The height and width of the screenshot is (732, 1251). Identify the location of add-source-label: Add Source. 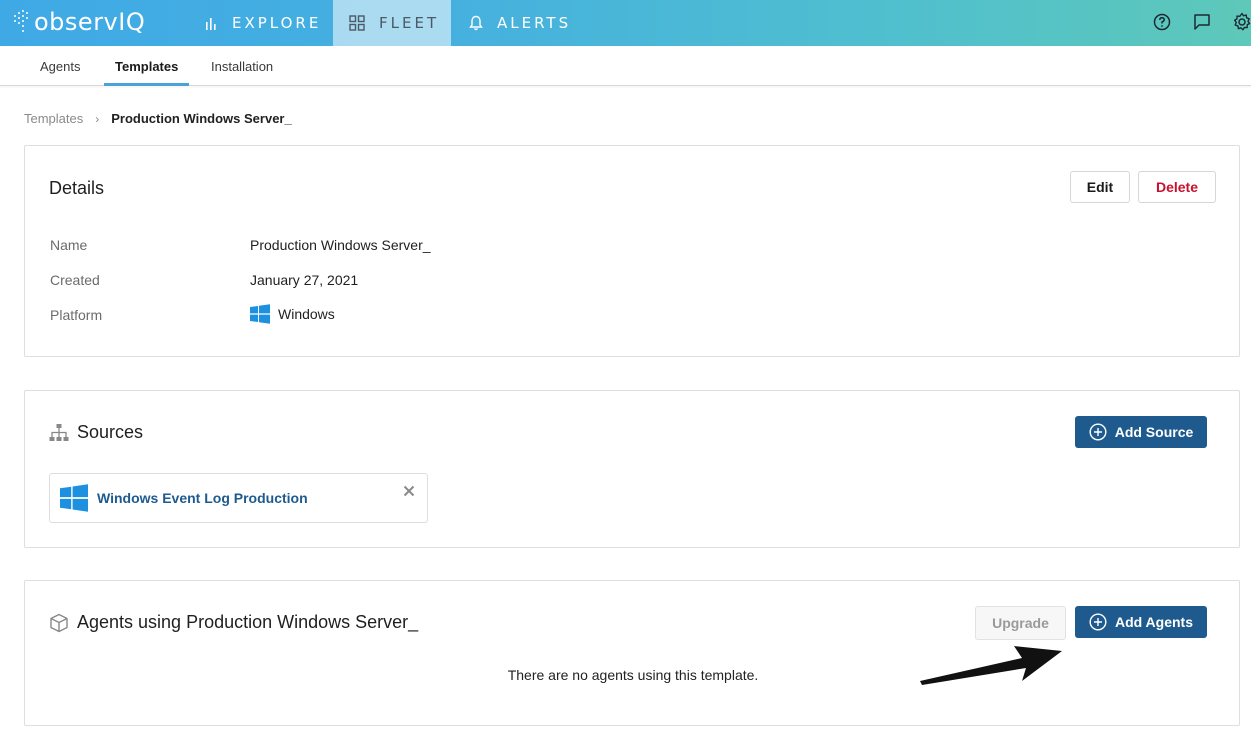
(1154, 432).